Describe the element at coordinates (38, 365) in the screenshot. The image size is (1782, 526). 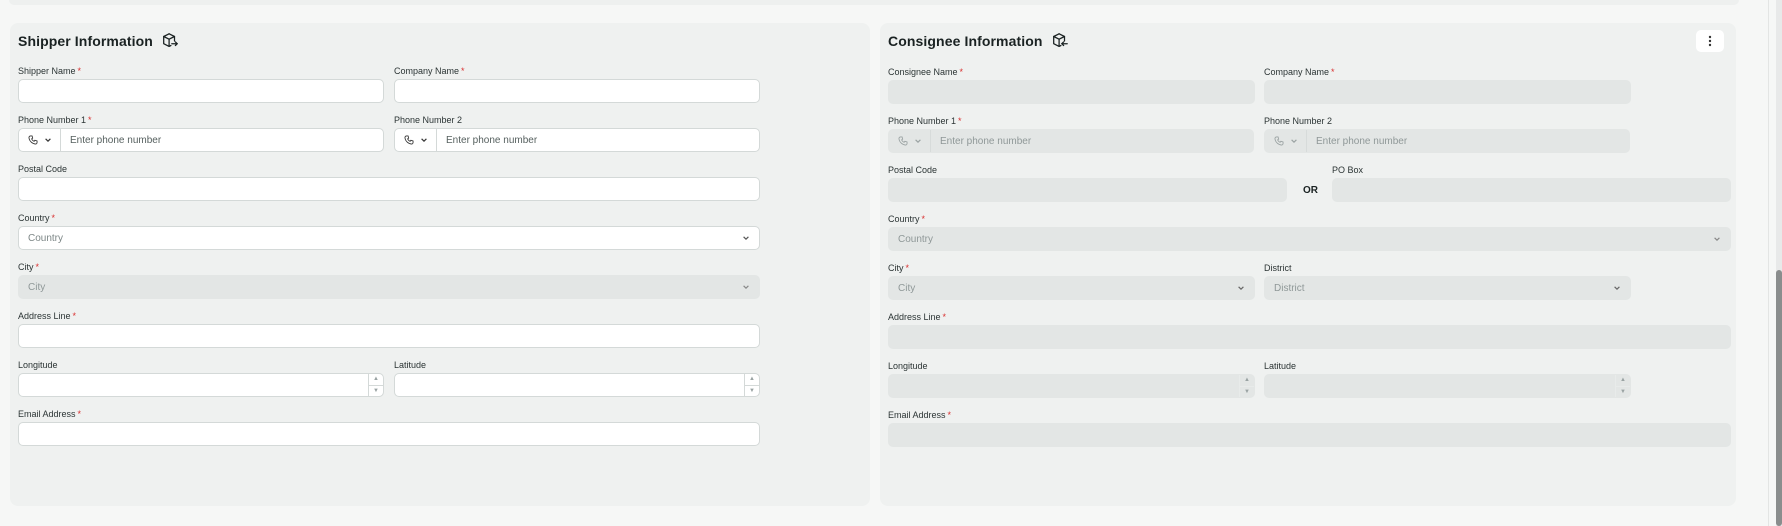
I see `shipper-longitude-label: Longitude` at that location.